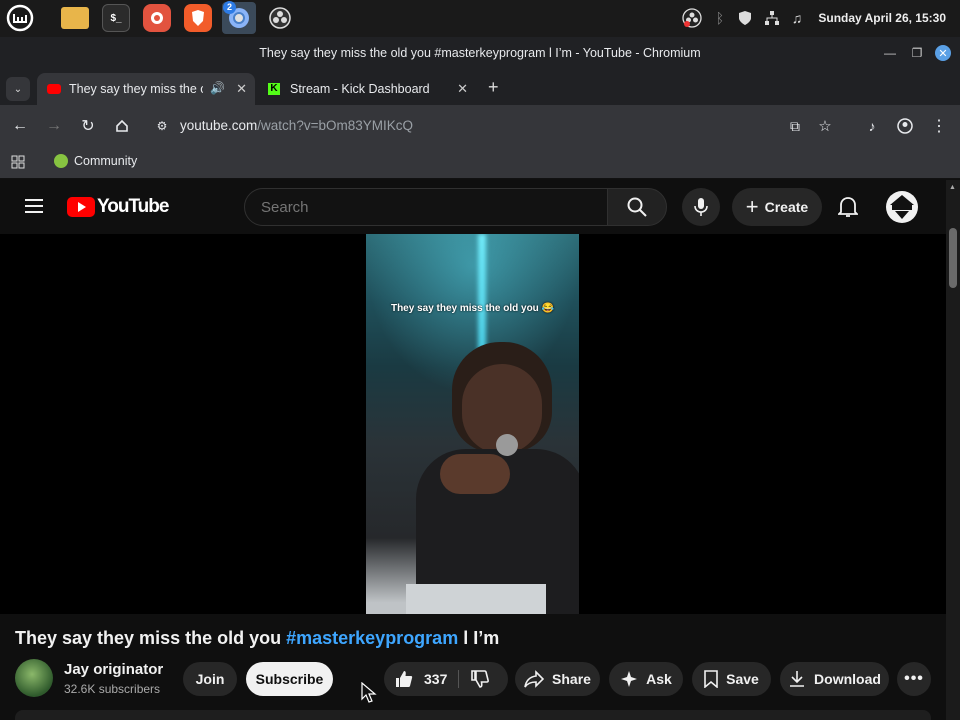 The height and width of the screenshot is (720, 960). Describe the element at coordinates (952, 187) in the screenshot. I see `scroll-up-icon: ▲` at that location.